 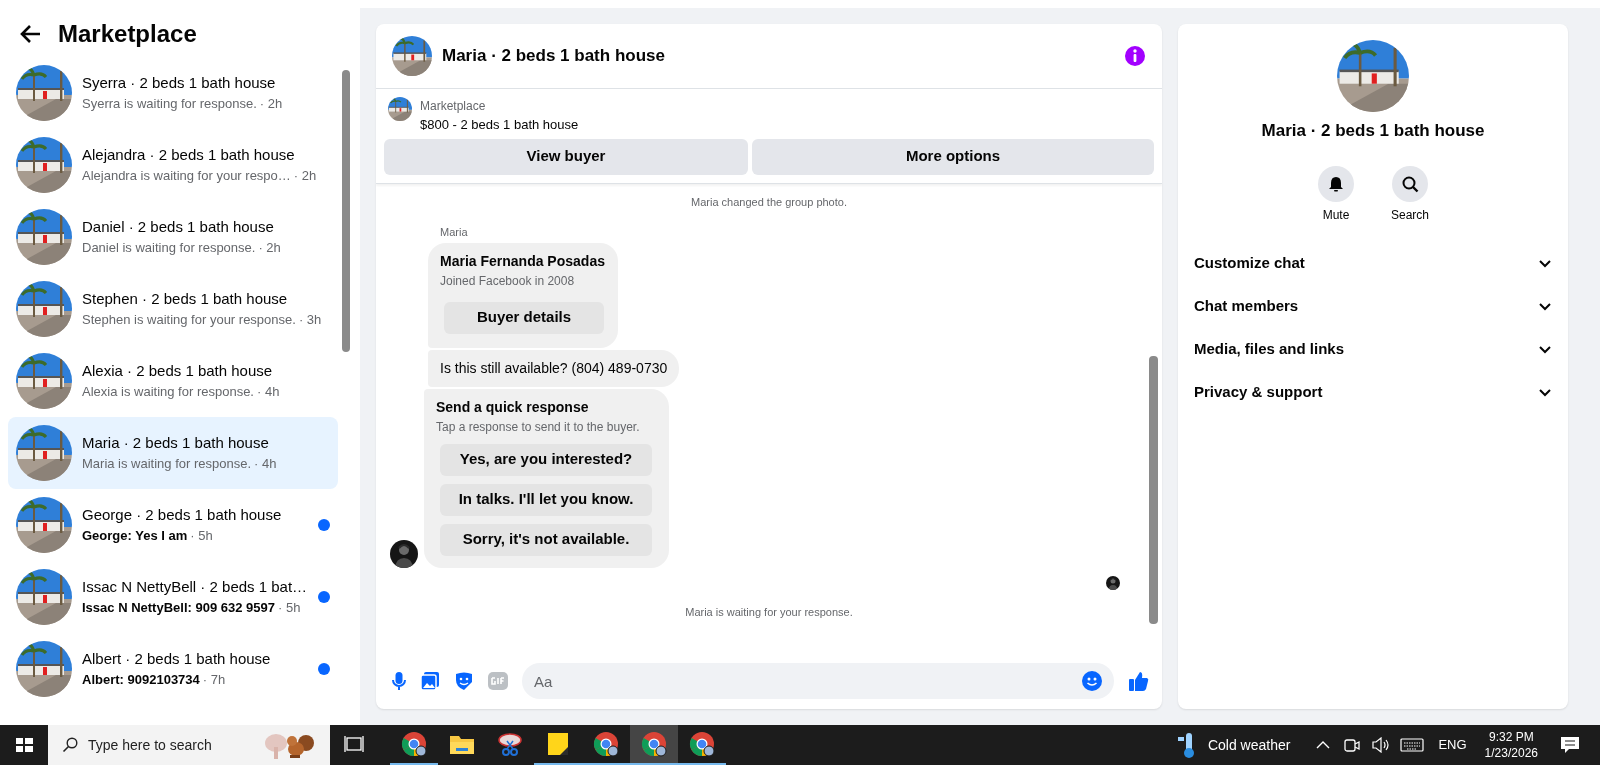 I want to click on quick-response-subtitle: Tap a response to send it to the buyer., so click(x=538, y=427).